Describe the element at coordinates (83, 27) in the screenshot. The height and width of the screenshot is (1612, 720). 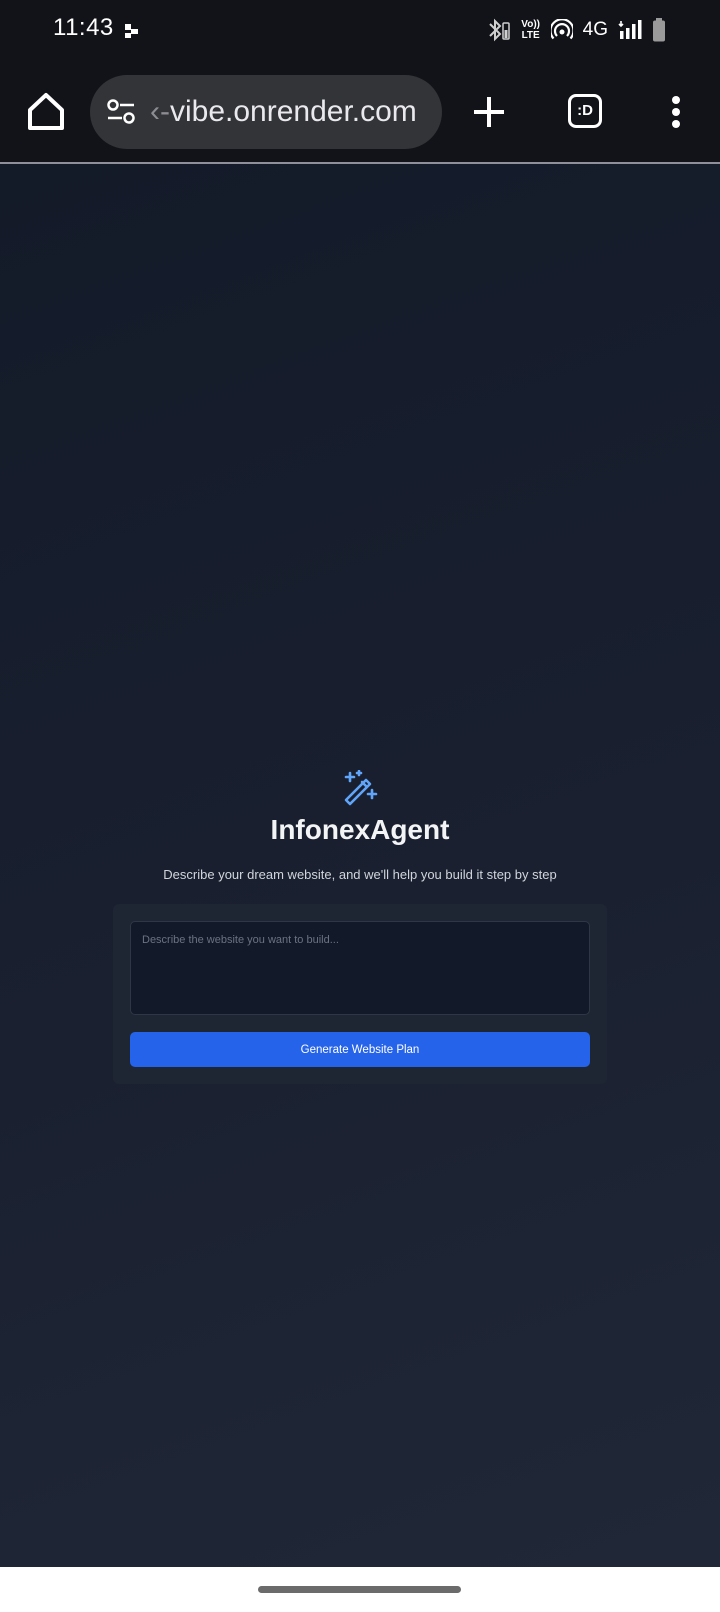
I see `status-time: 11:43` at that location.